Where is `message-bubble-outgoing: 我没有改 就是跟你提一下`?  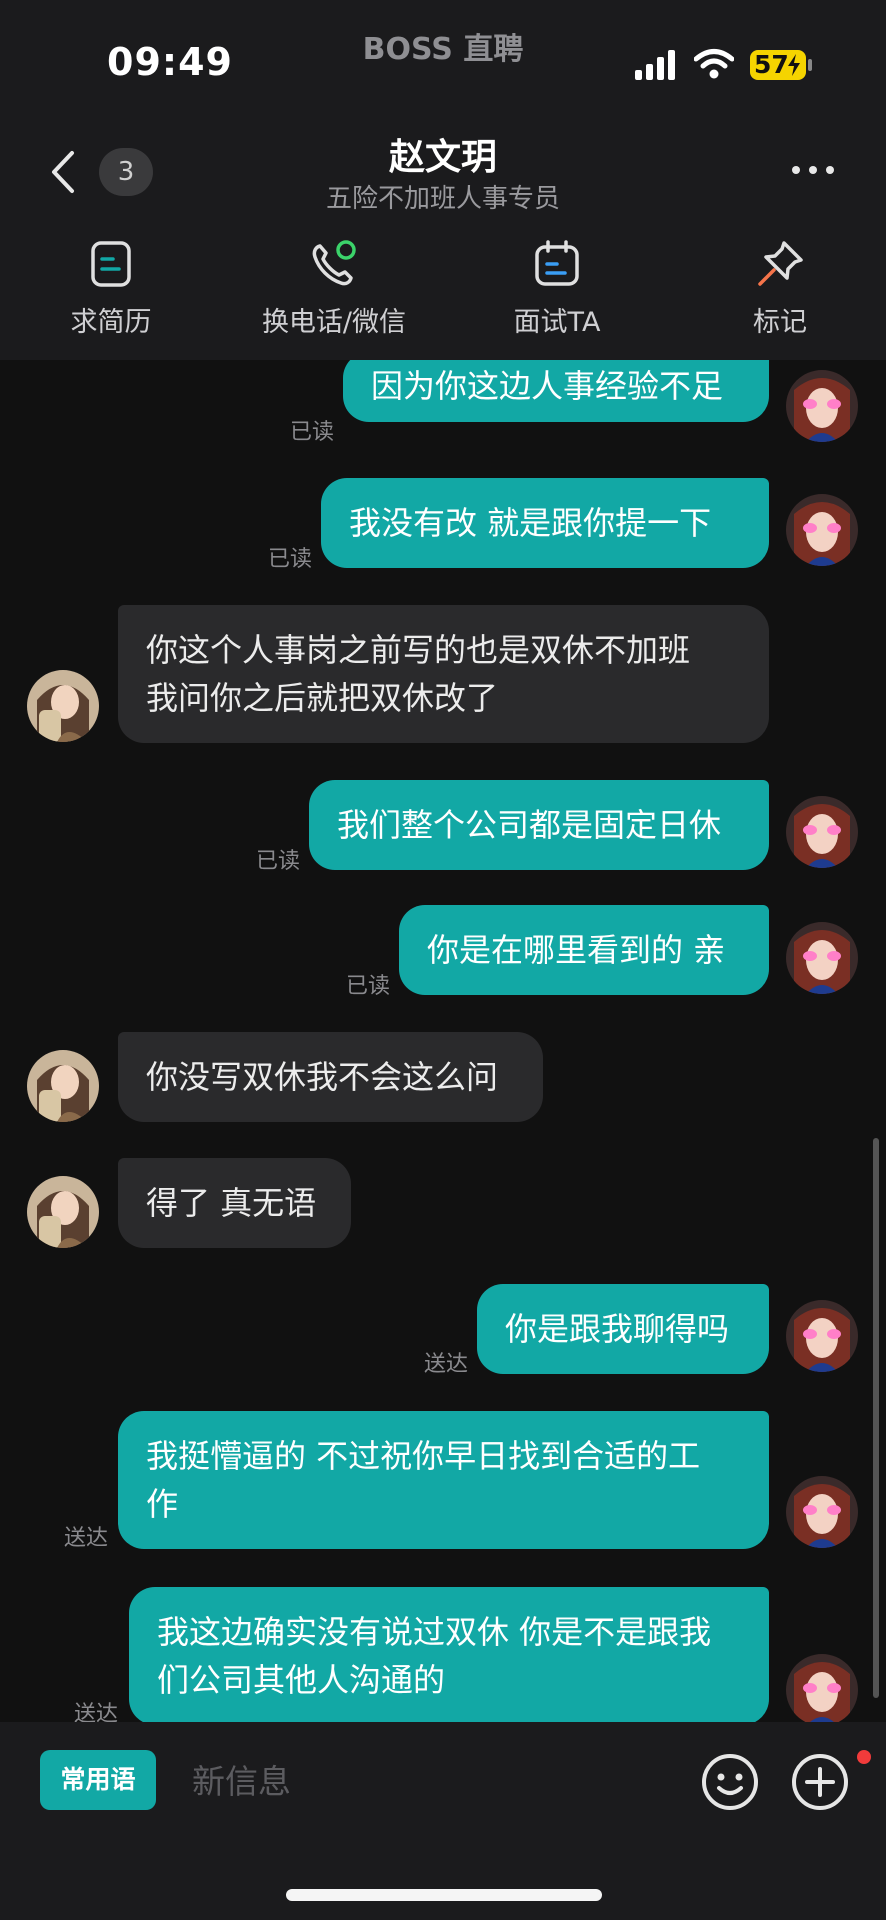
message-bubble-outgoing: 我没有改 就是跟你提一下 is located at coordinates (545, 523).